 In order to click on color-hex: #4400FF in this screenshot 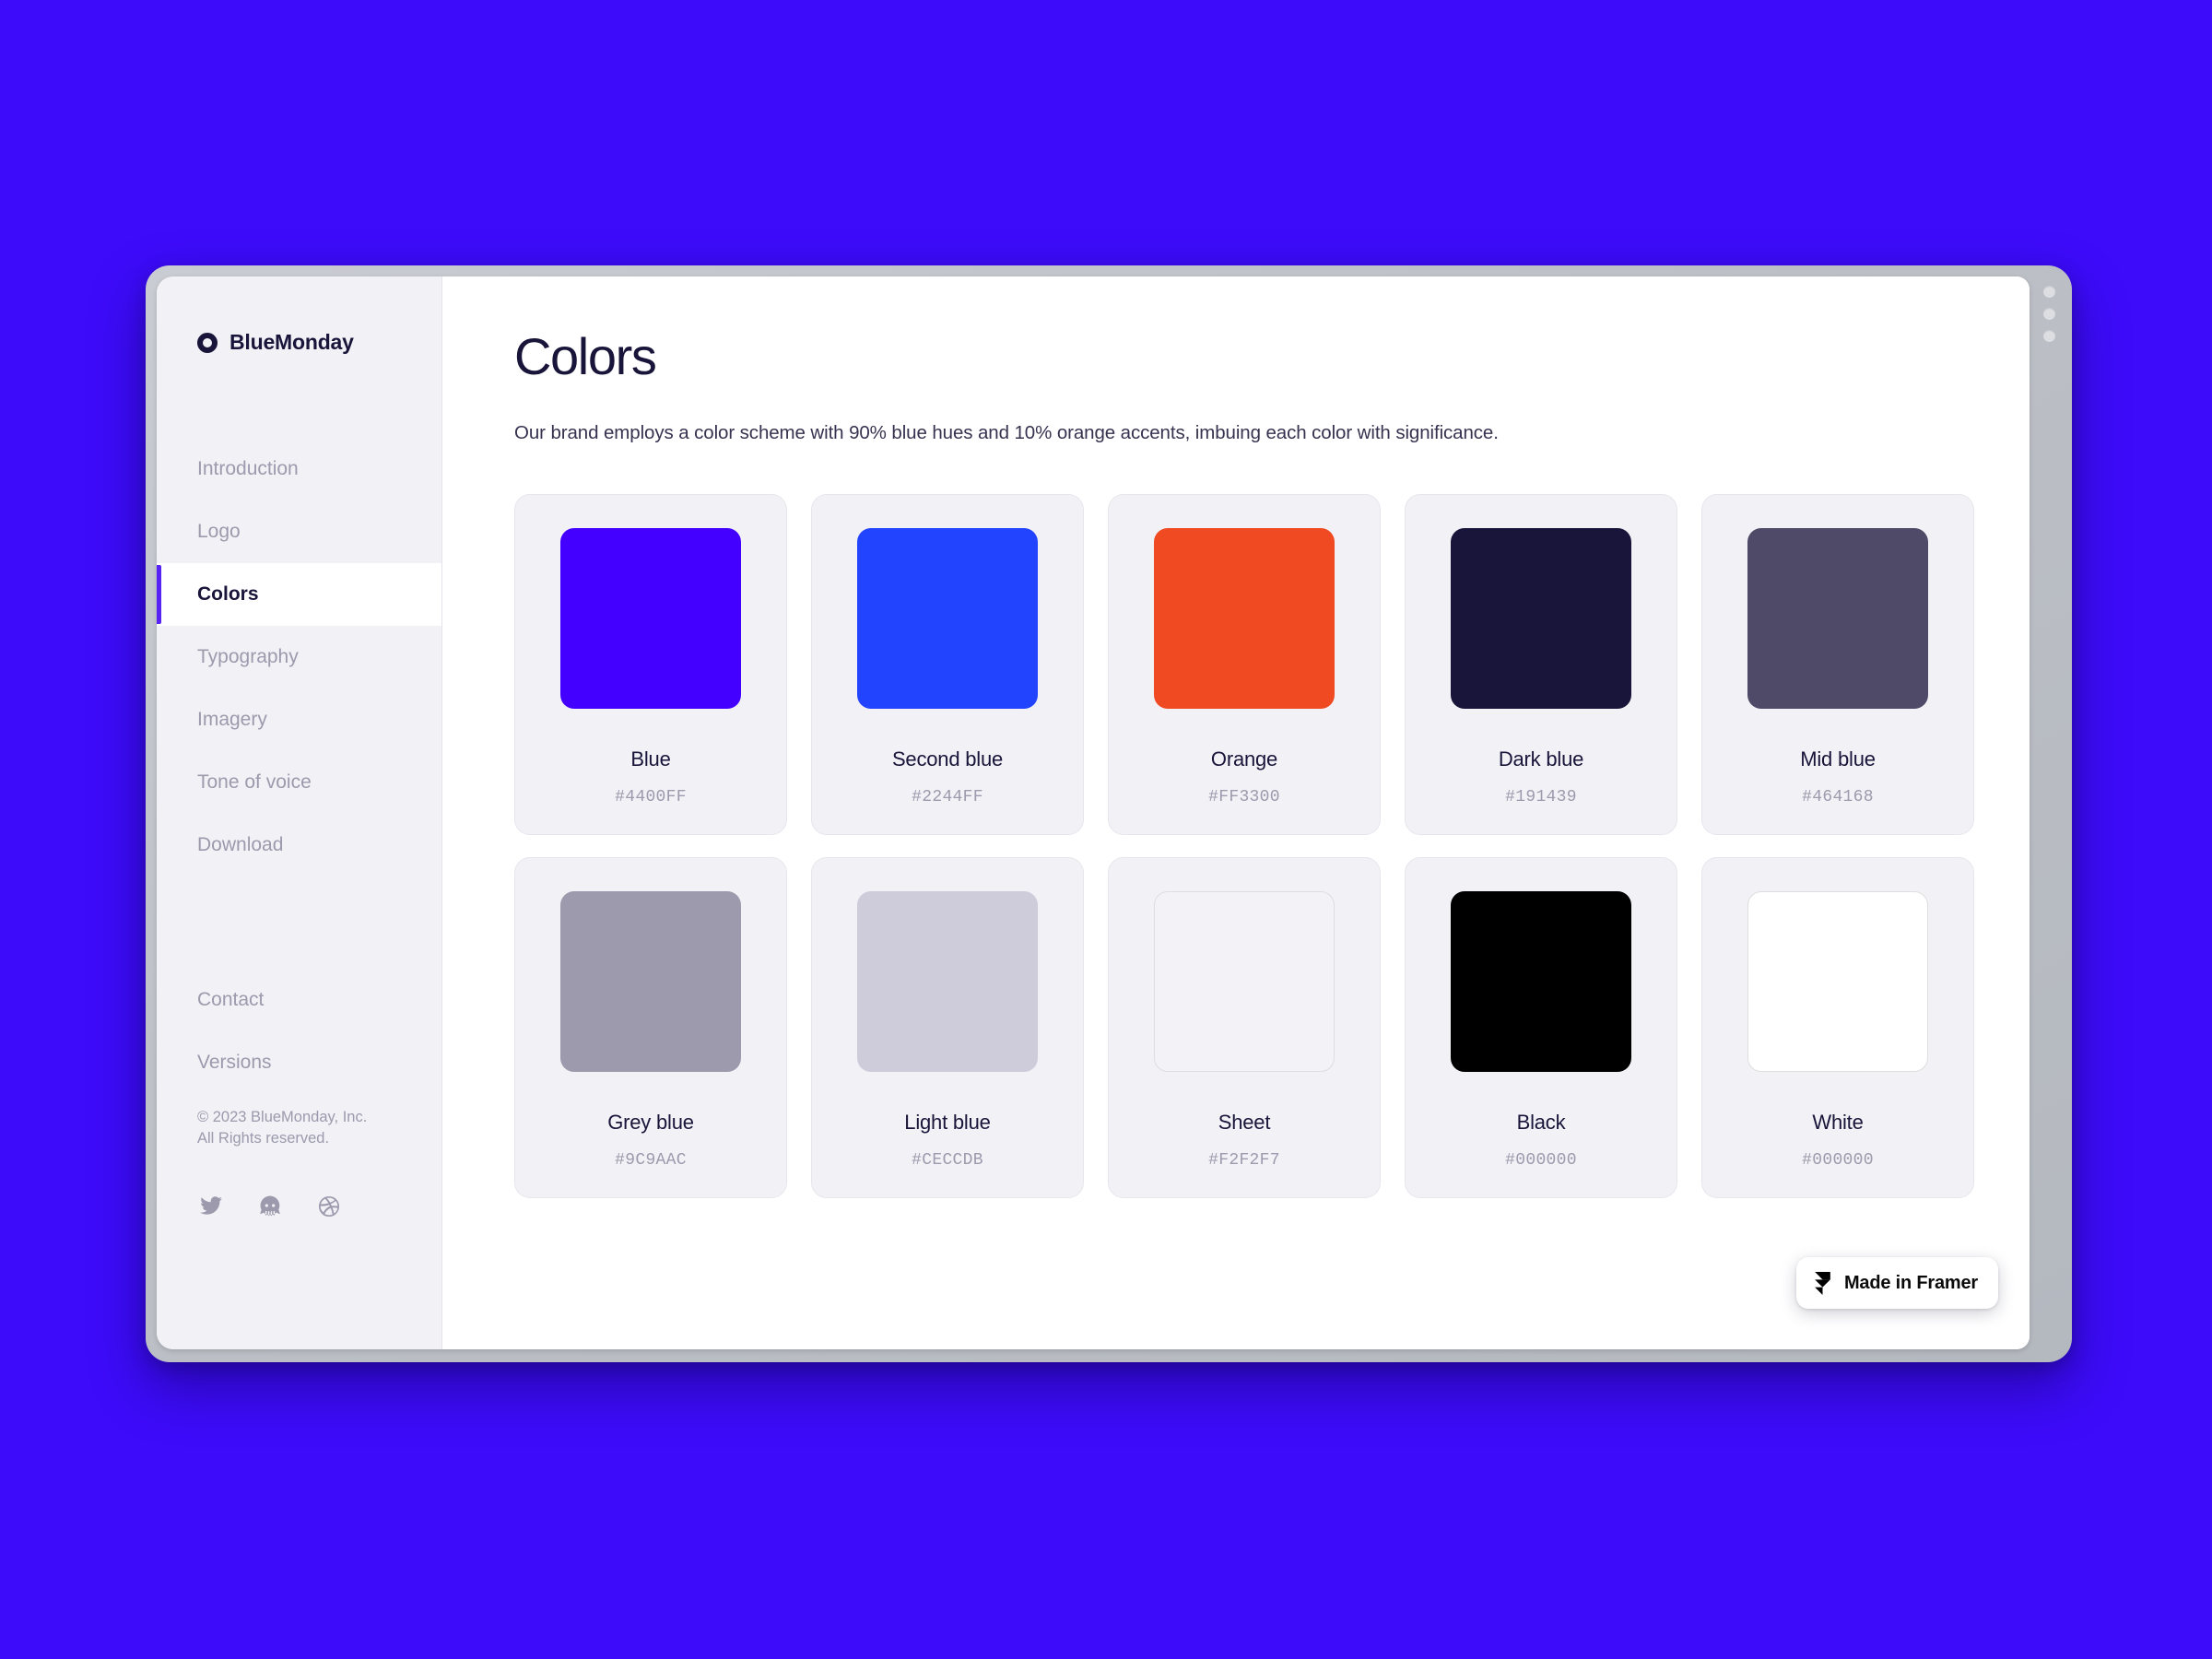, I will do `click(651, 796)`.